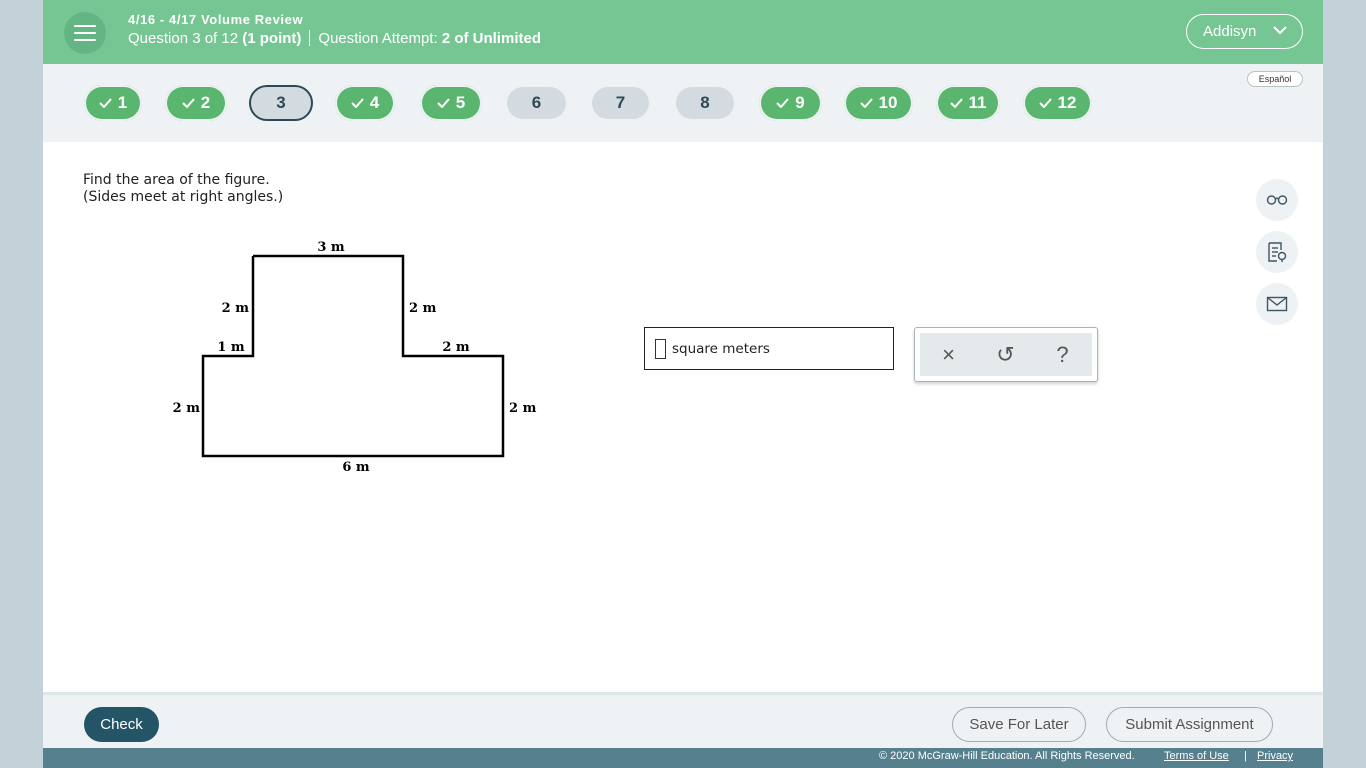  Describe the element at coordinates (378, 38) in the screenshot. I see `attempt-label: Question Attempt:` at that location.